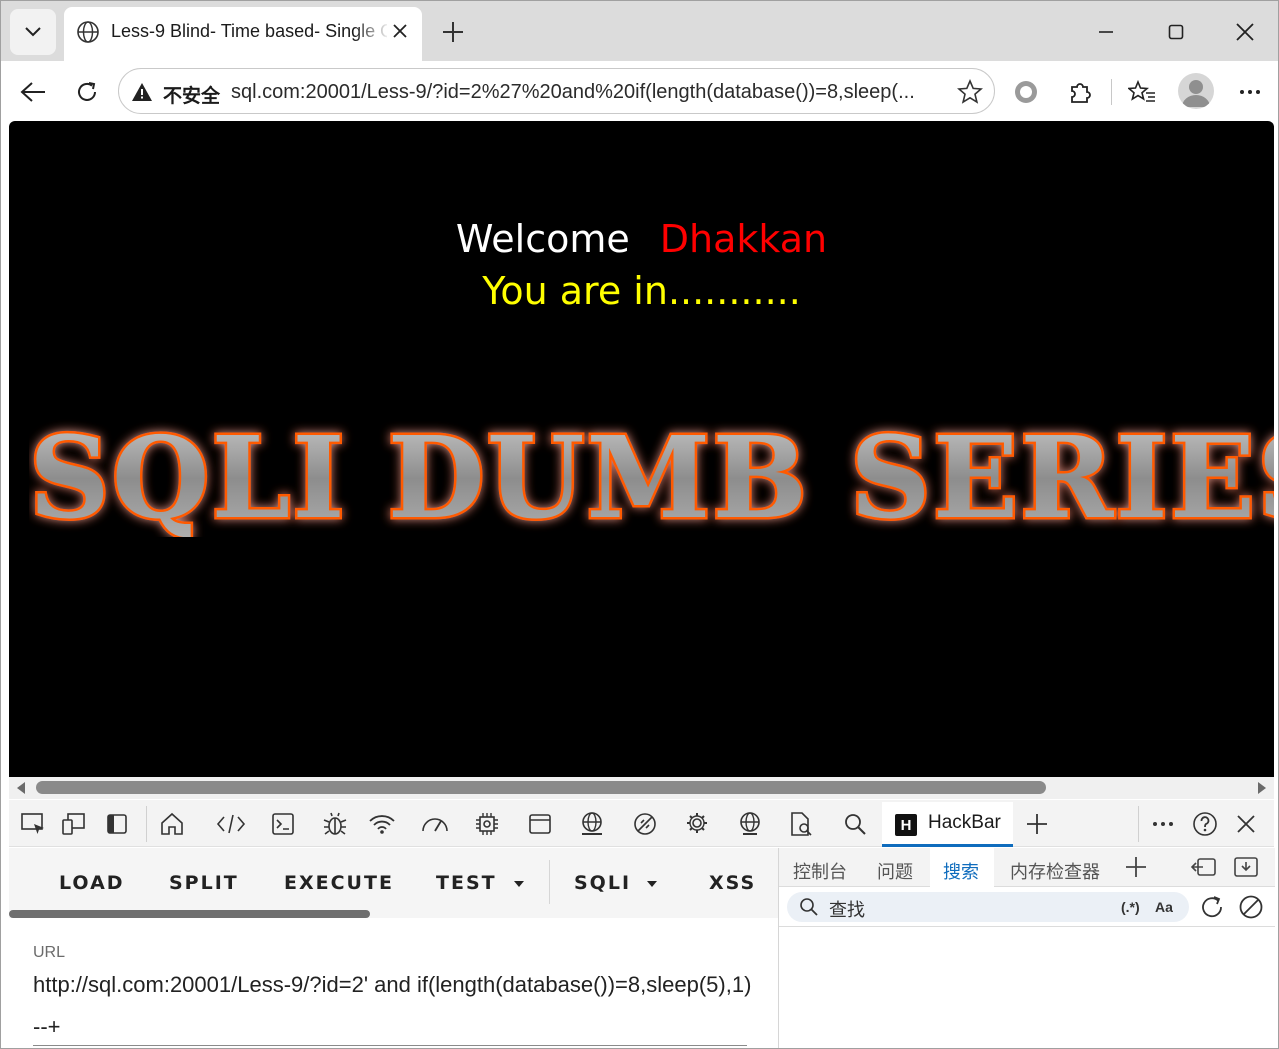 This screenshot has width=1279, height=1049. I want to click on tab-title: Less-9 Blind- Time based- Single Q, so click(249, 31).